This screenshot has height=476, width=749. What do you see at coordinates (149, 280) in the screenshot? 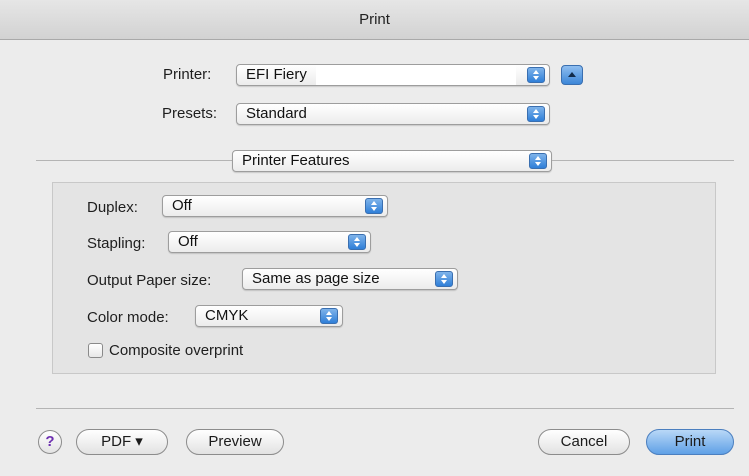
I see `output-paper-size-label: Output Paper size:` at bounding box center [149, 280].